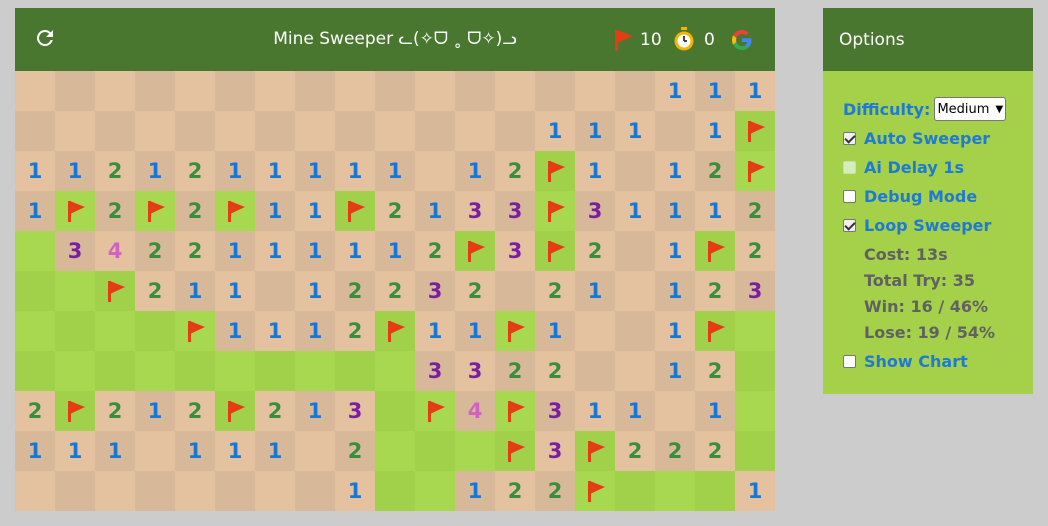  Describe the element at coordinates (849, 361) in the screenshot. I see `show-chart-checkbox` at that location.